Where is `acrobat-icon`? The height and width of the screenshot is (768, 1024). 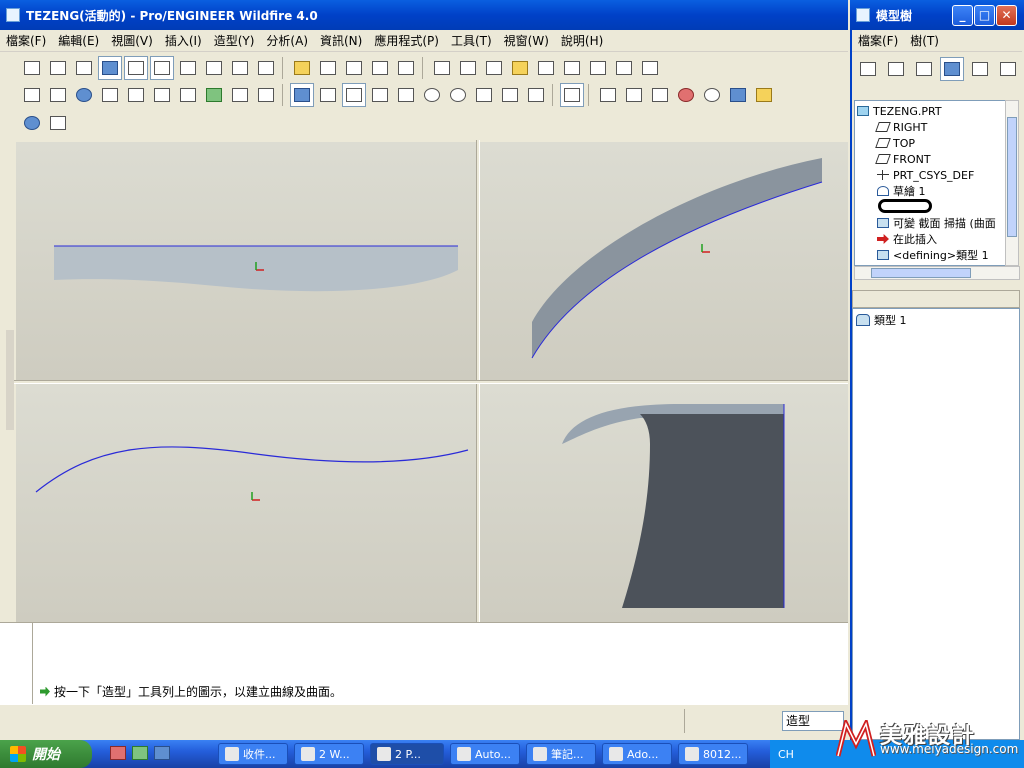
acrobat-icon is located at coordinates (118, 753).